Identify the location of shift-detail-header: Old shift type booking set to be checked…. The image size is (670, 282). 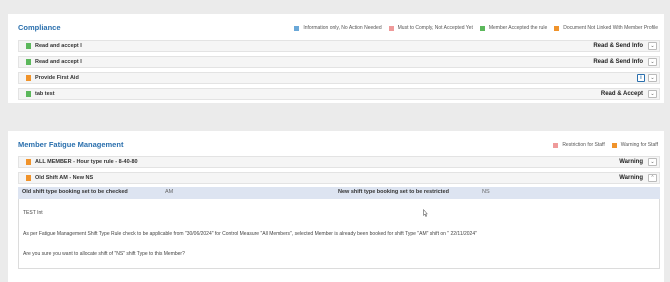
(339, 193).